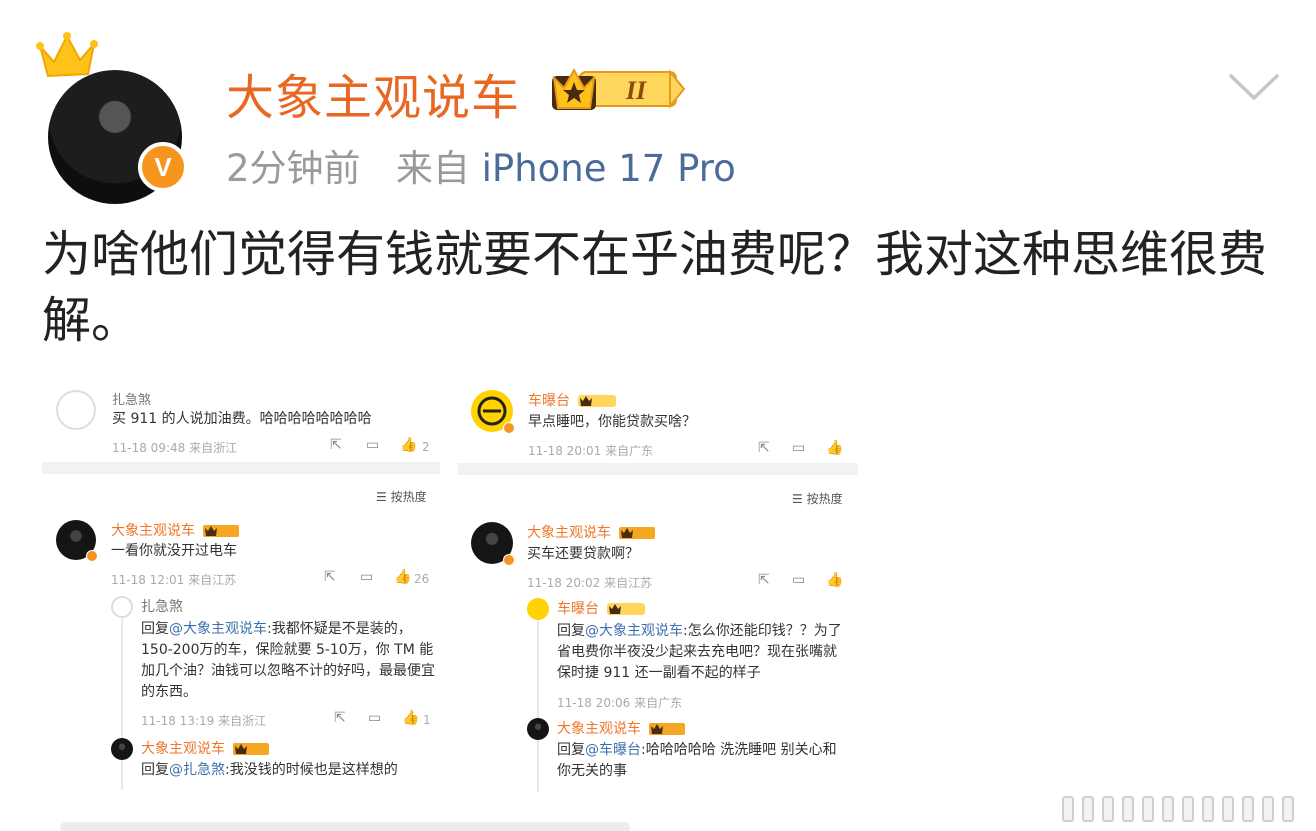  I want to click on comment-author-row: 车曝台, so click(572, 400).